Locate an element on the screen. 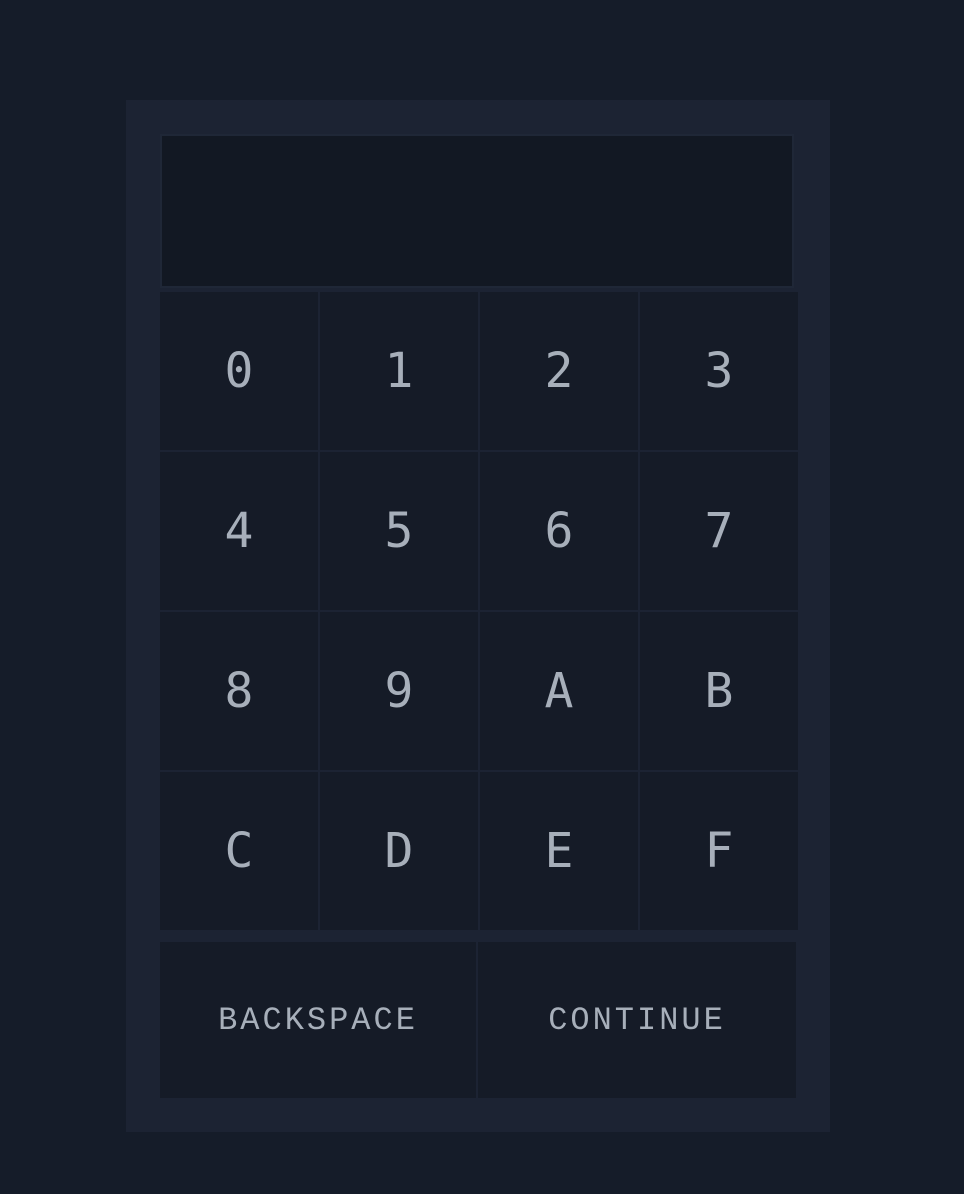 This screenshot has height=1194, width=964. key-3: 3 is located at coordinates (719, 371).